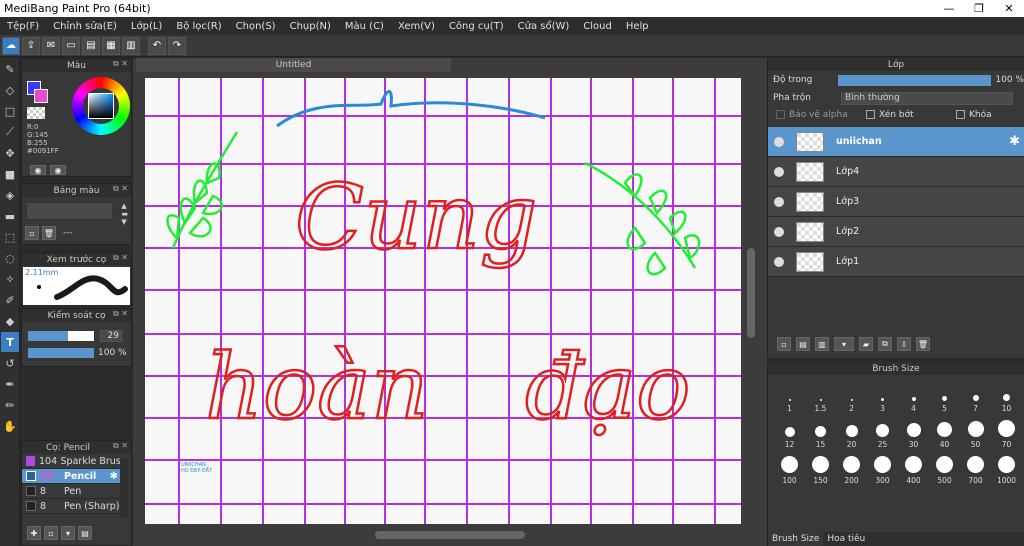  What do you see at coordinates (10, 279) in the screenshot?
I see `magic-wand-tool-icon: ✧` at bounding box center [10, 279].